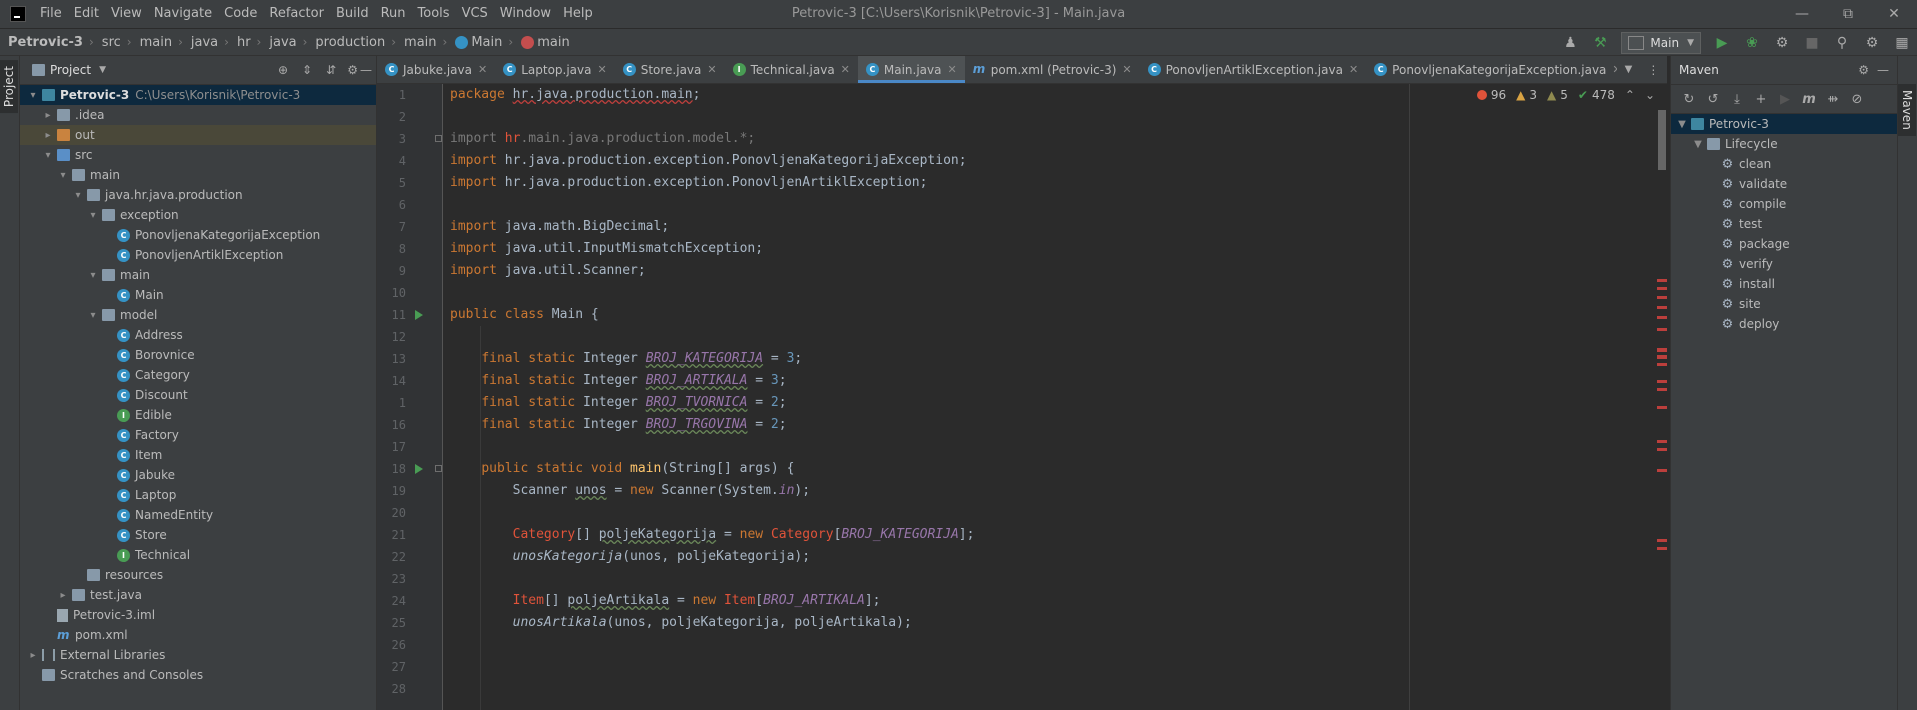 The image size is (1917, 710). Describe the element at coordinates (198, 535) in the screenshot. I see `tree-item: C Store` at that location.